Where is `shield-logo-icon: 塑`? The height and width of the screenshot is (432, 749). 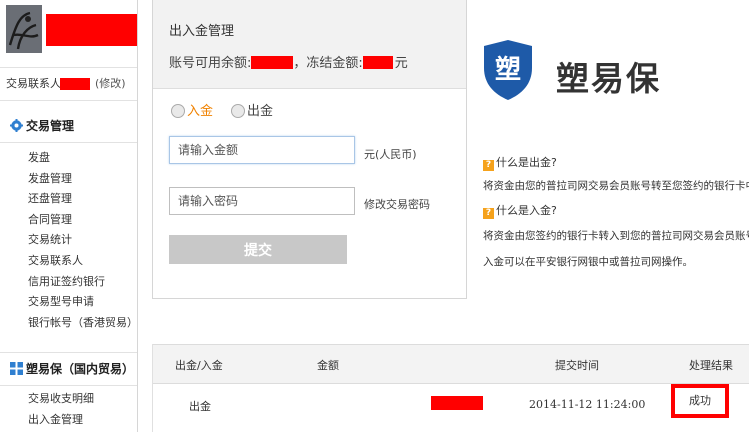 shield-logo-icon: 塑 is located at coordinates (508, 70).